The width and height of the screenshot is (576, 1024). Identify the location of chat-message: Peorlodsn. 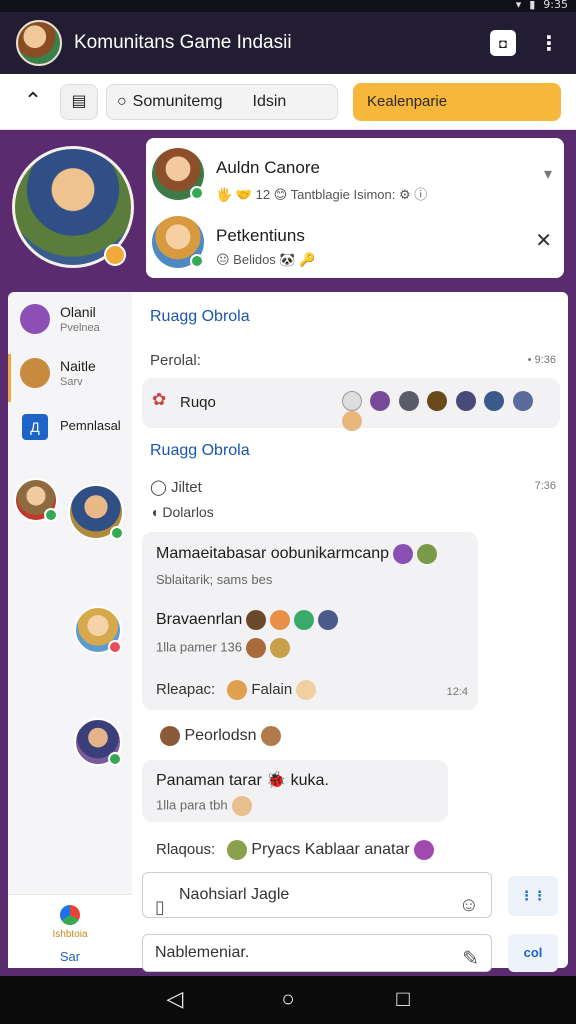
(218, 736).